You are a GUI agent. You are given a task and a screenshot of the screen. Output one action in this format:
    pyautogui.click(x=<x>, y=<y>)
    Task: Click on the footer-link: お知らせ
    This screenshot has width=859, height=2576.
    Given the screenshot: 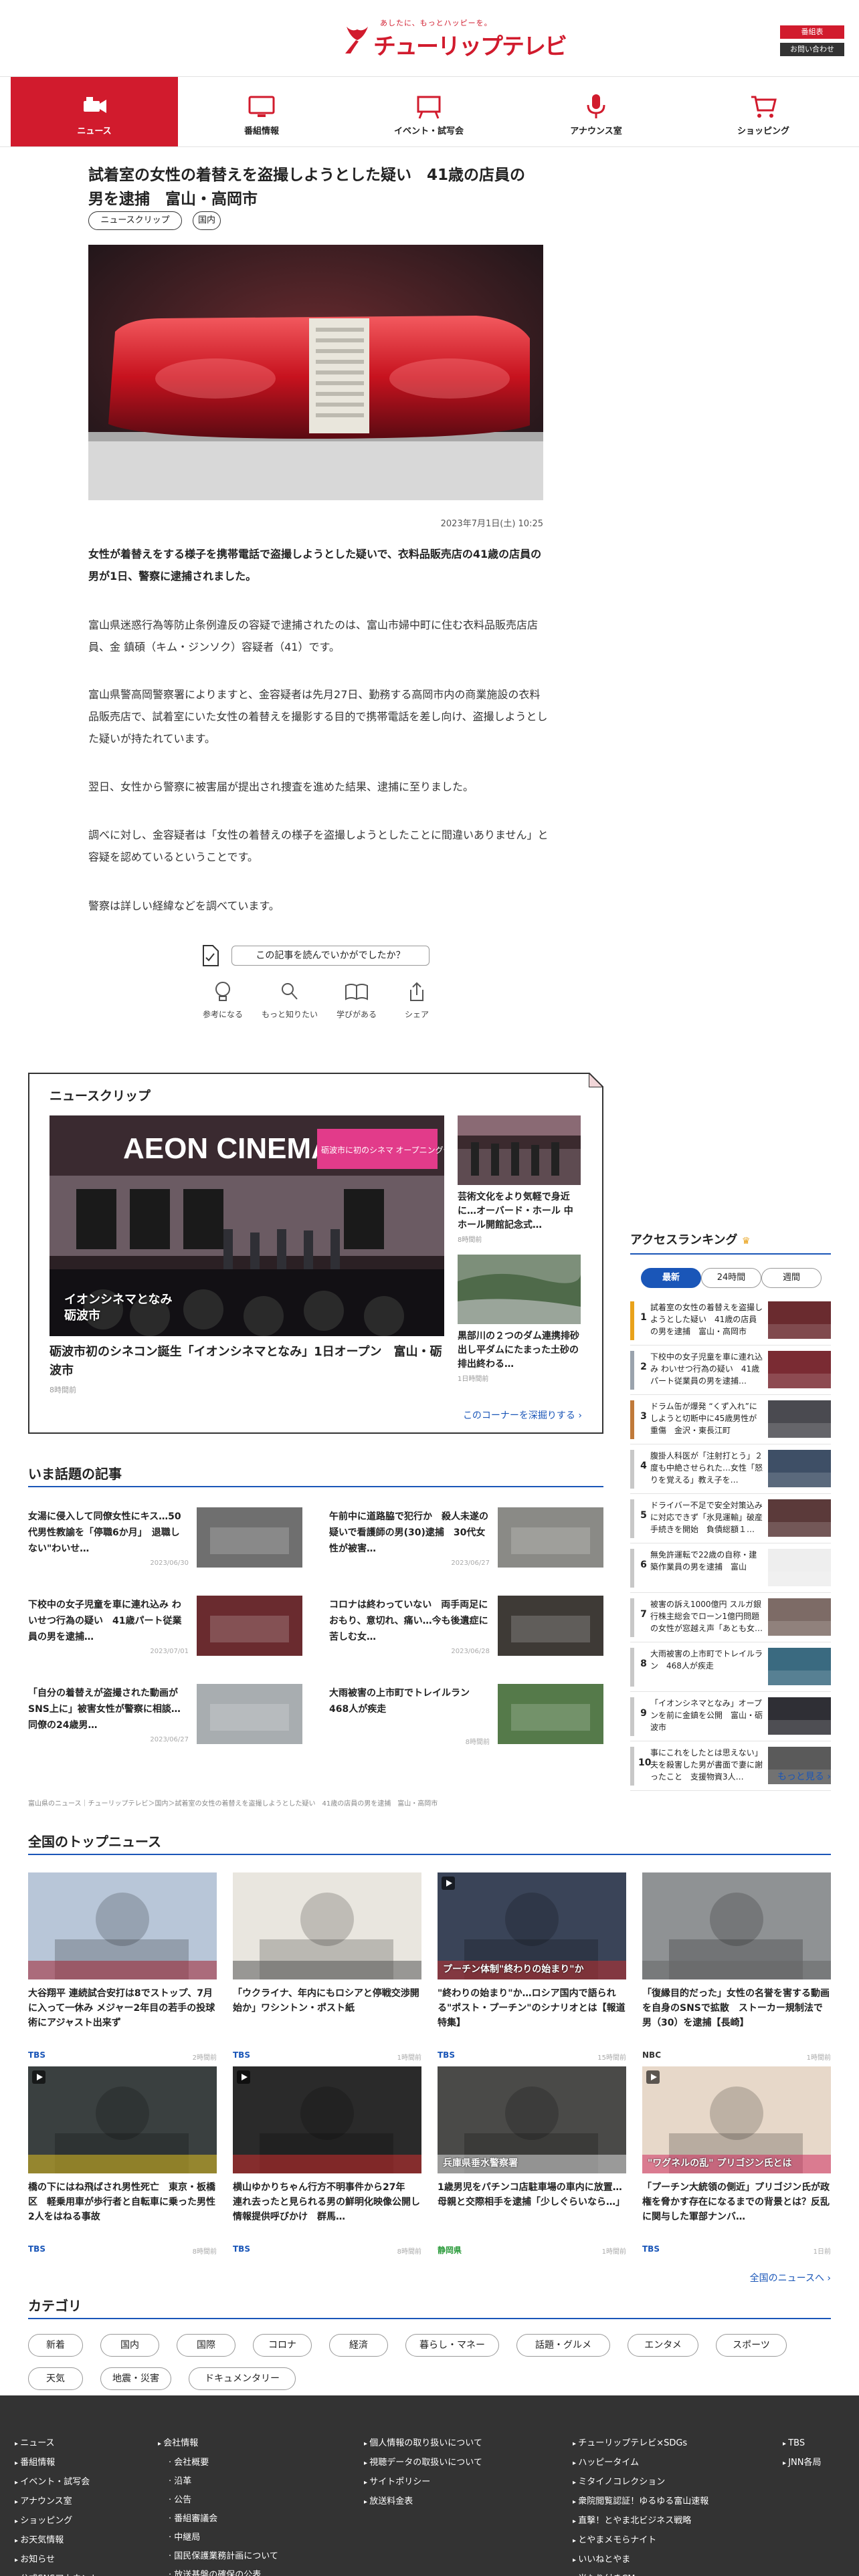 What is the action you would take?
    pyautogui.click(x=56, y=2560)
    